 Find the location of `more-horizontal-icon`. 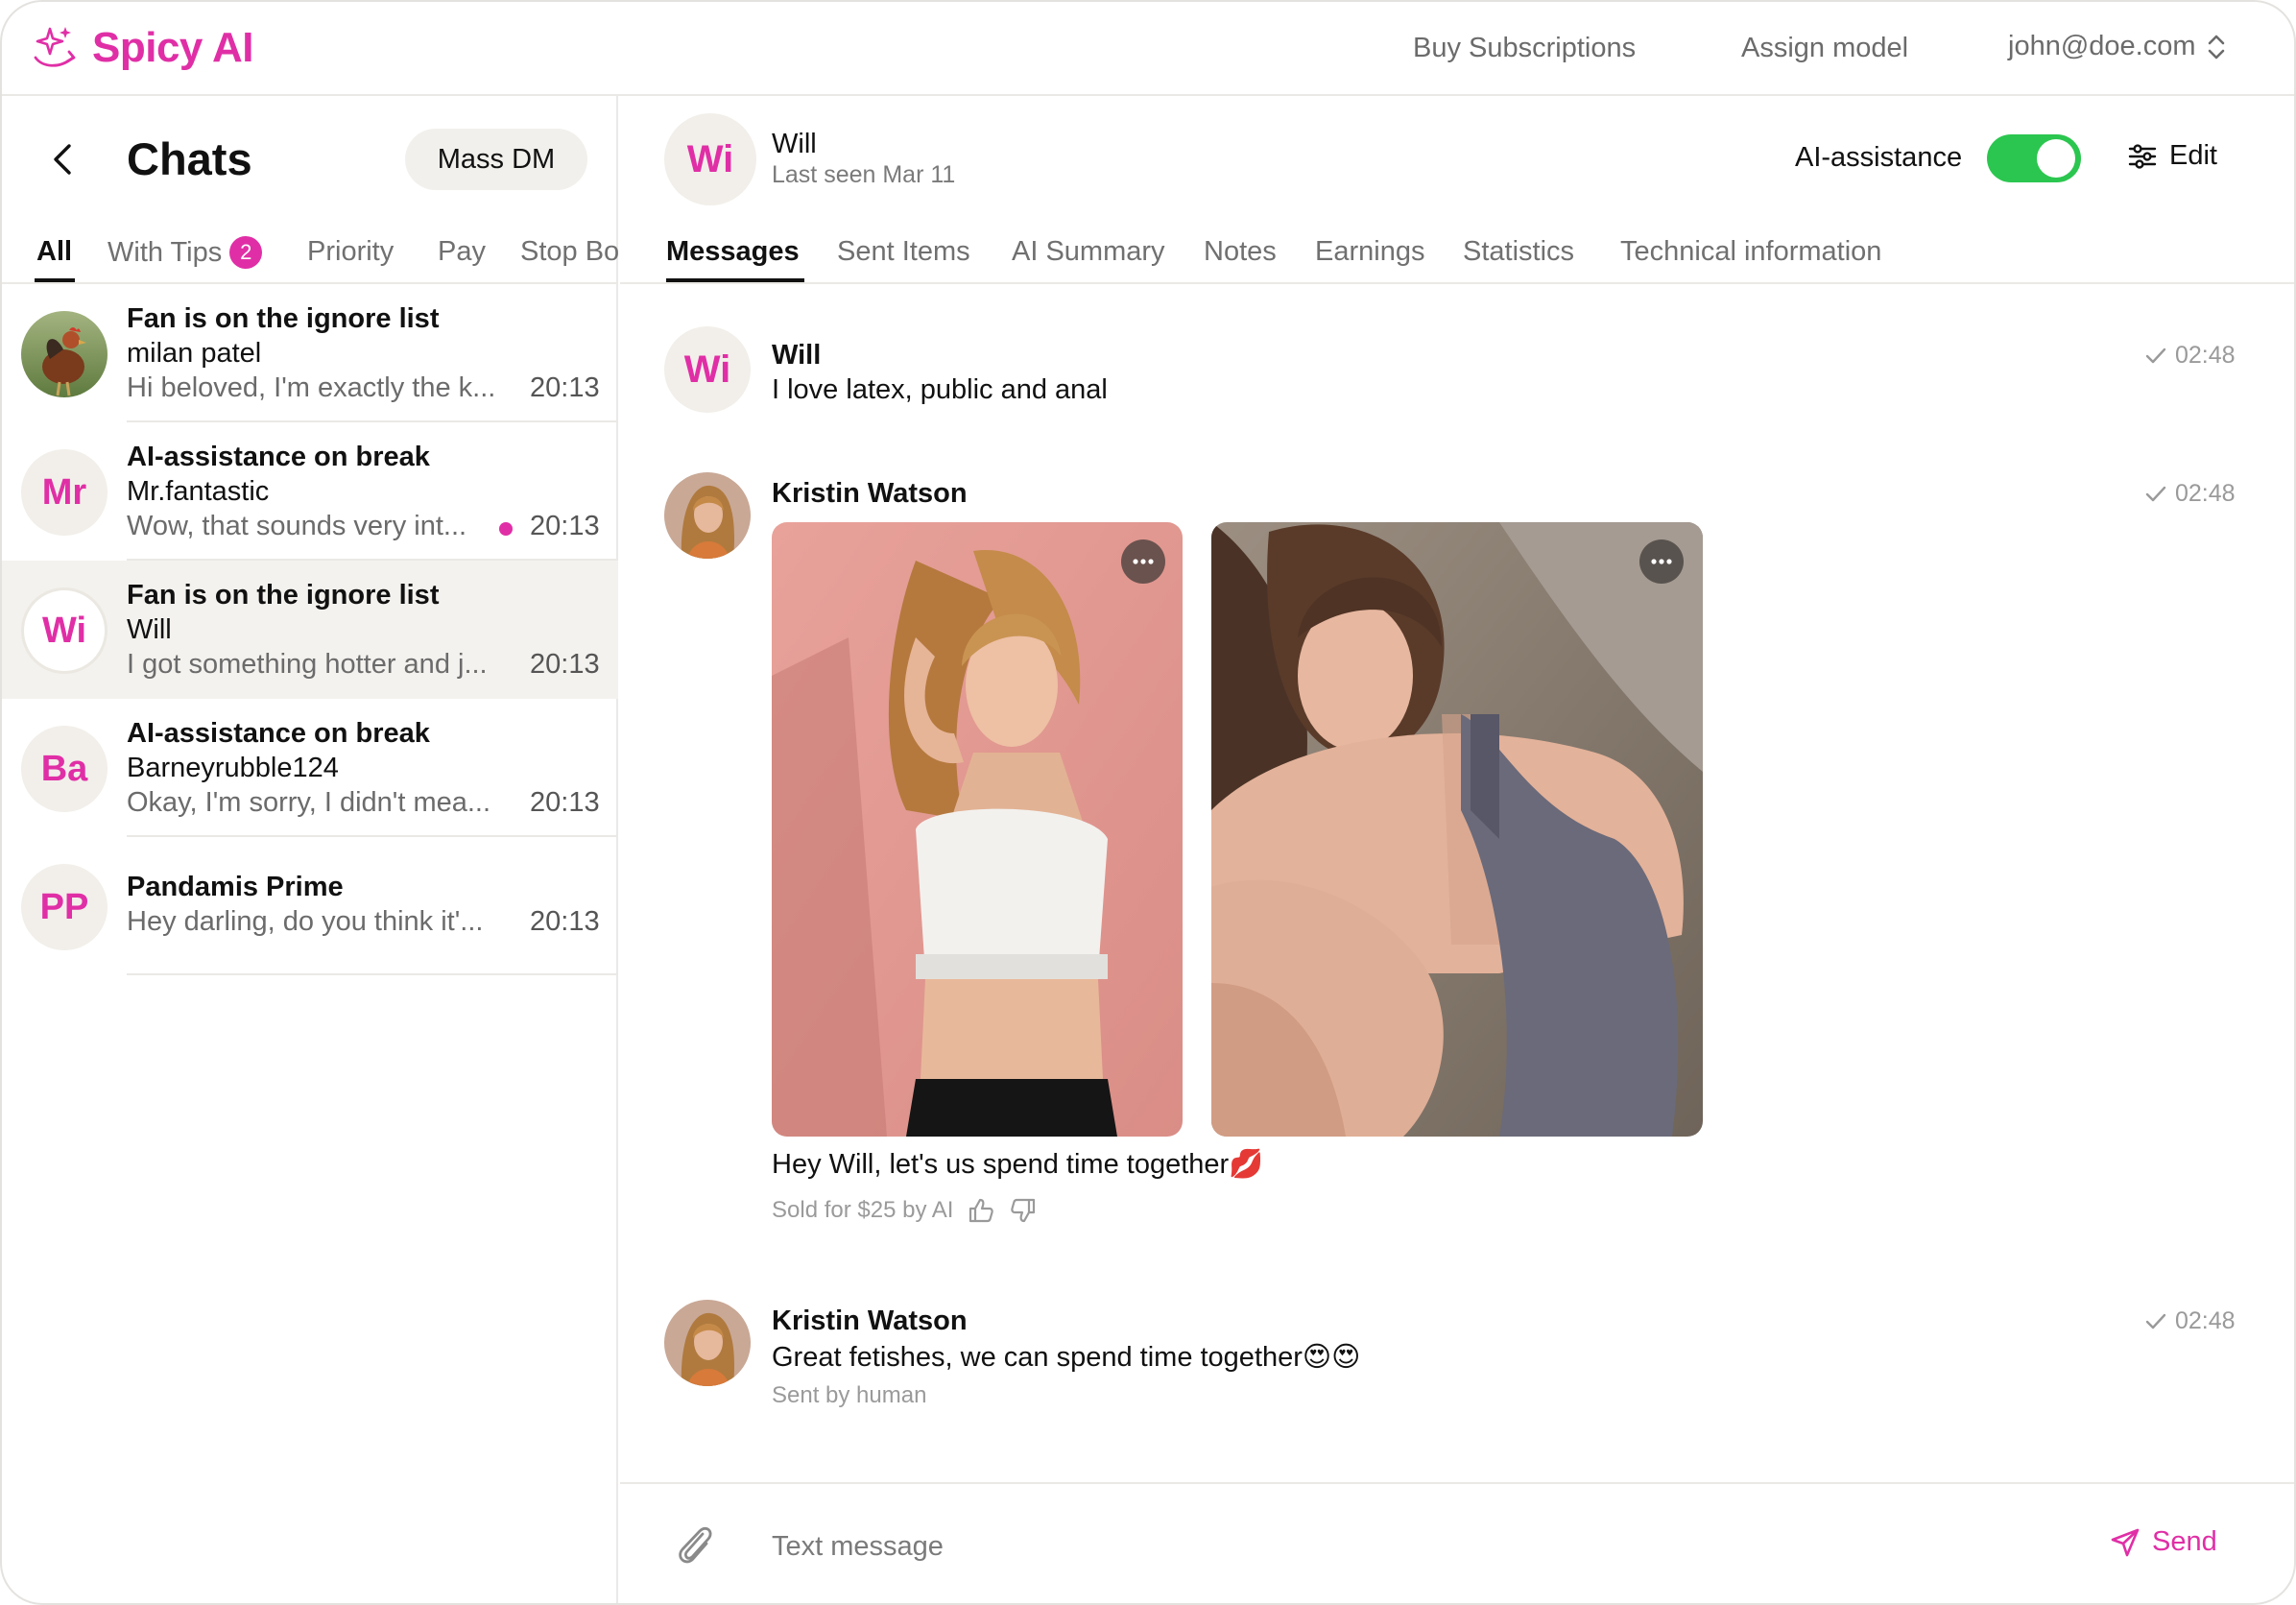

more-horizontal-icon is located at coordinates (1661, 561).